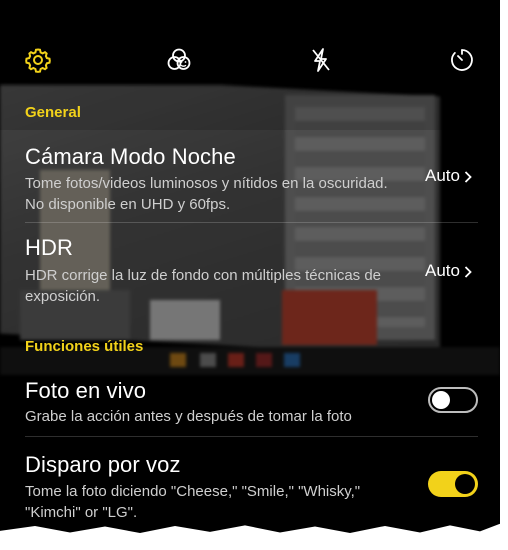 This screenshot has width=508, height=550. I want to click on setting-title: Foto en vivo, so click(86, 390).